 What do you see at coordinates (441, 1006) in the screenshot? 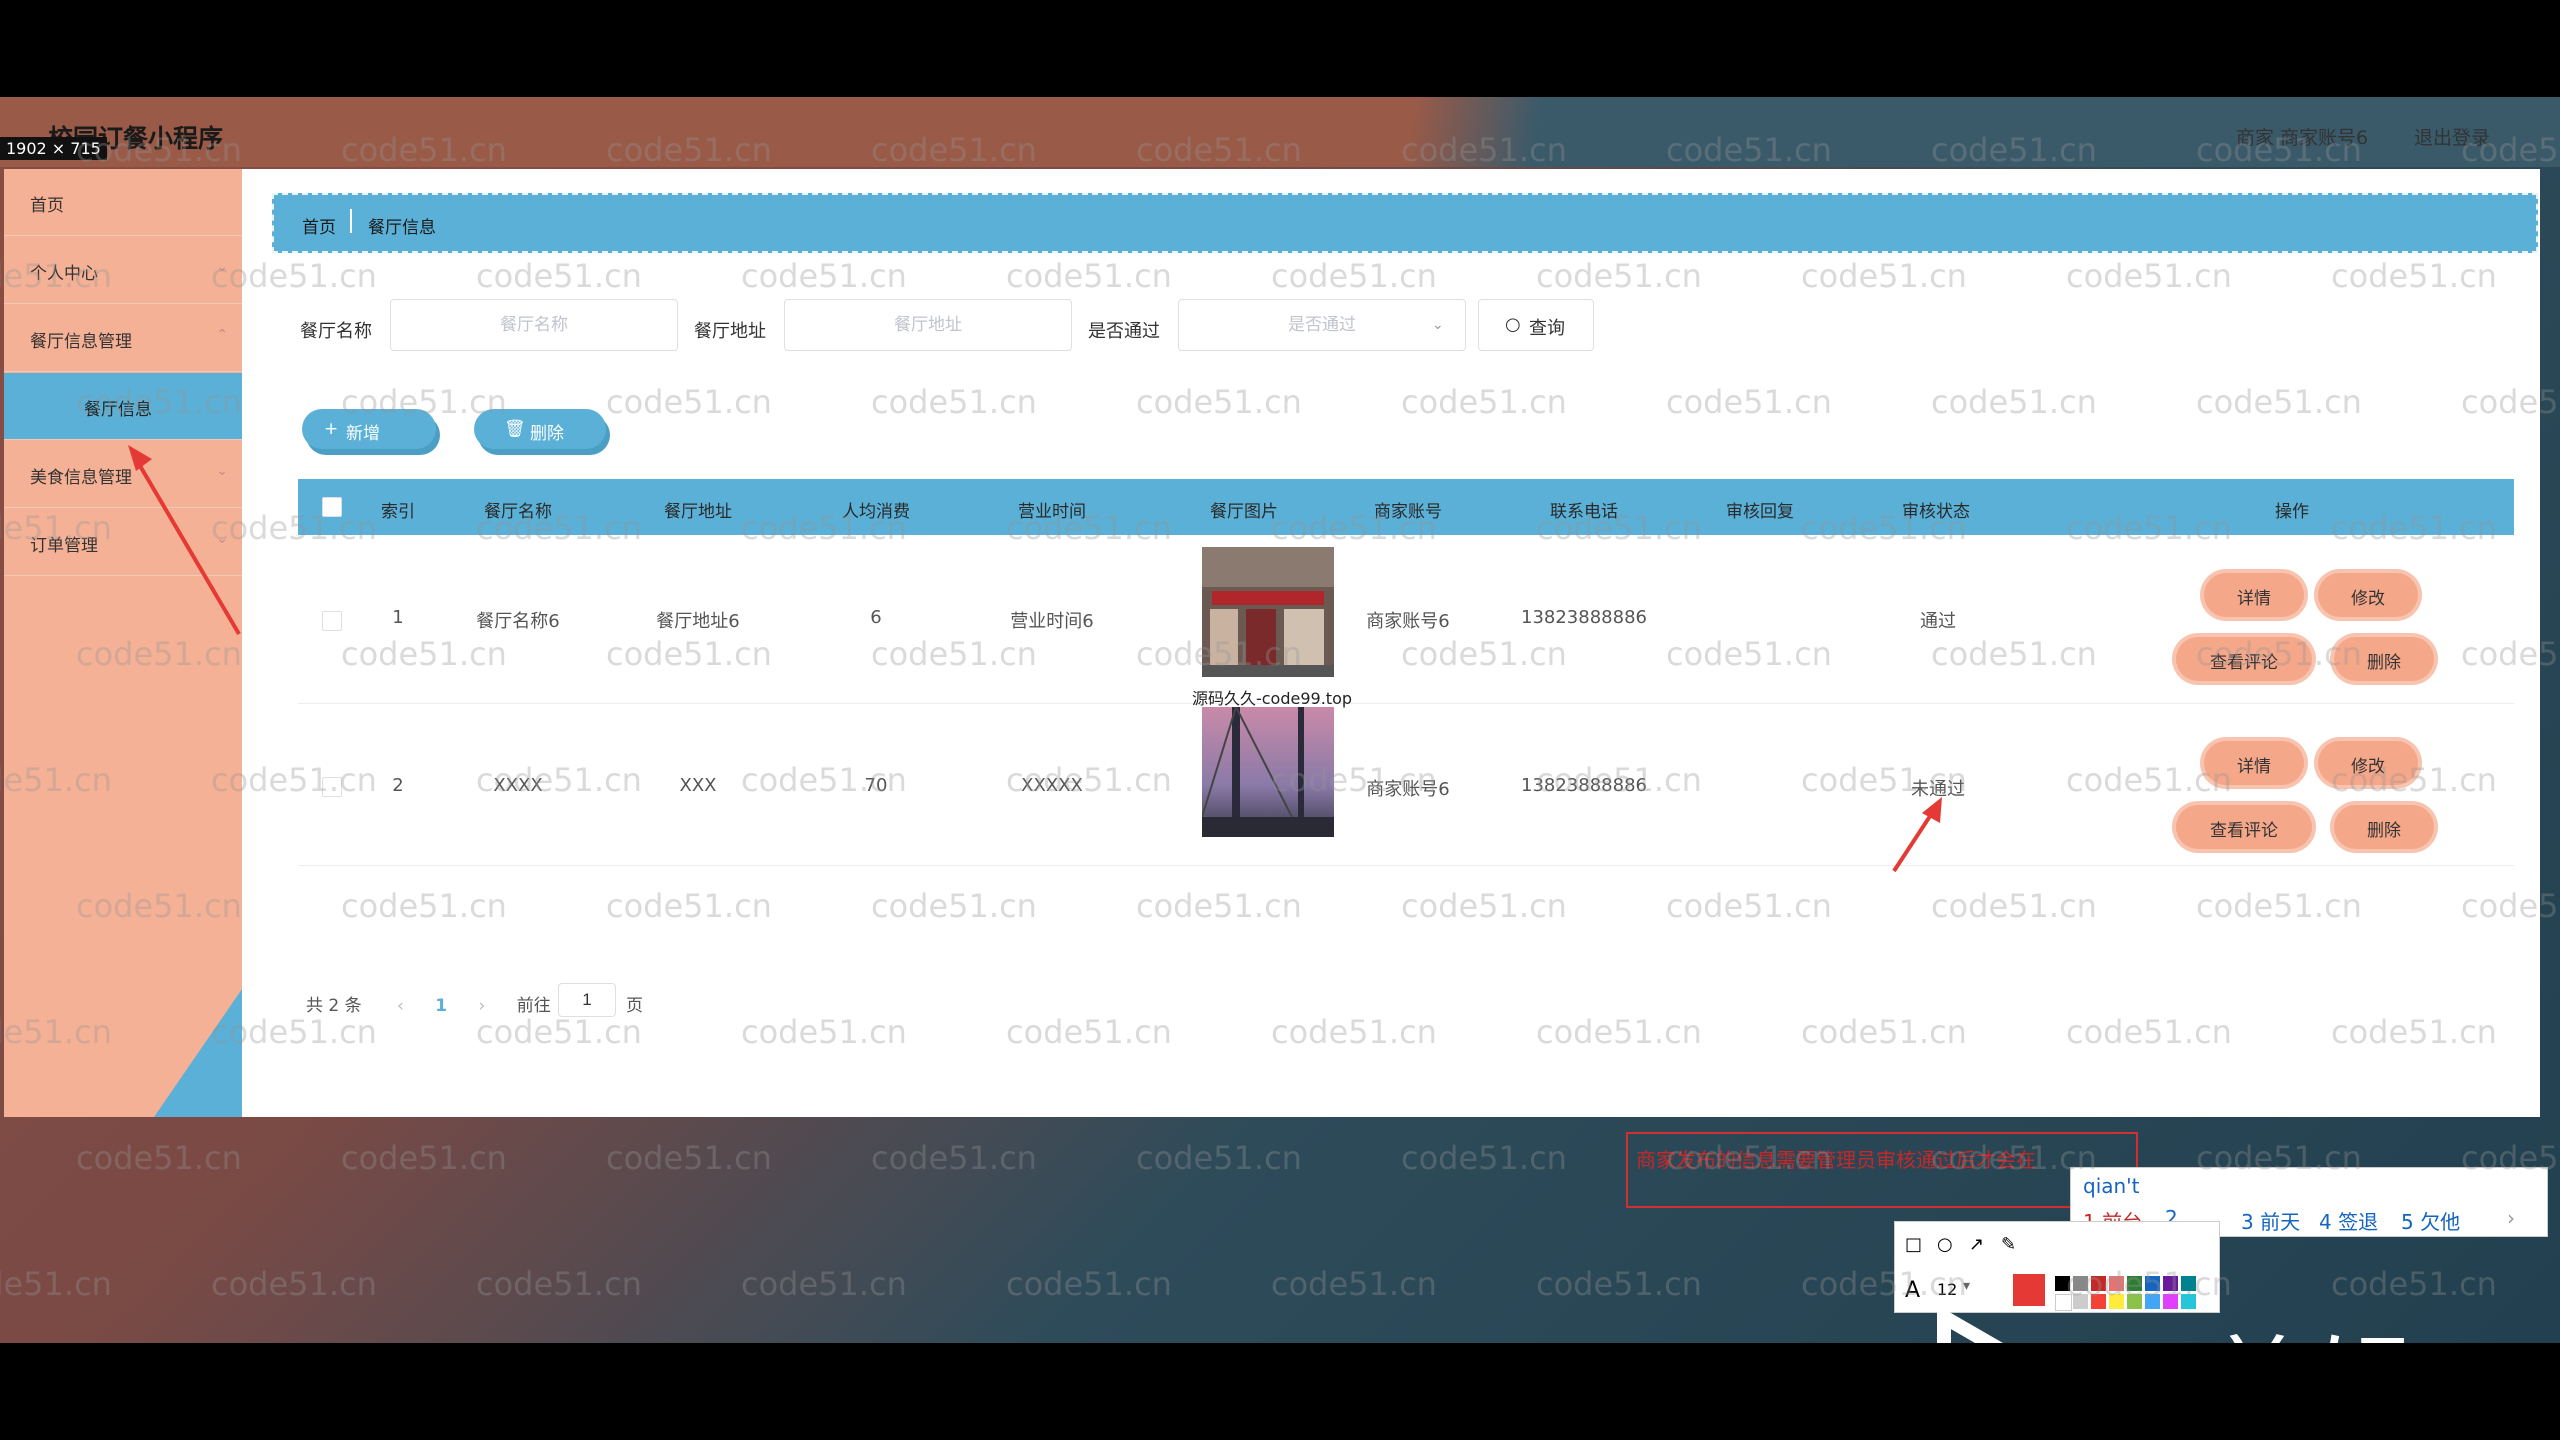
I see `page-number: 1` at bounding box center [441, 1006].